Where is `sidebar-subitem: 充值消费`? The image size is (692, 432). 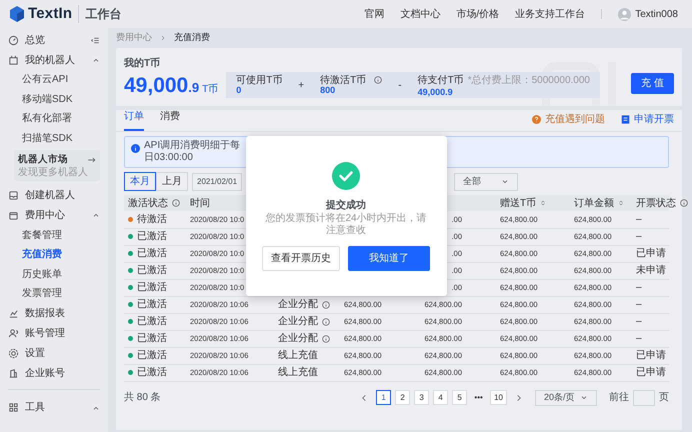
sidebar-subitem: 充值消费 is located at coordinates (54, 254).